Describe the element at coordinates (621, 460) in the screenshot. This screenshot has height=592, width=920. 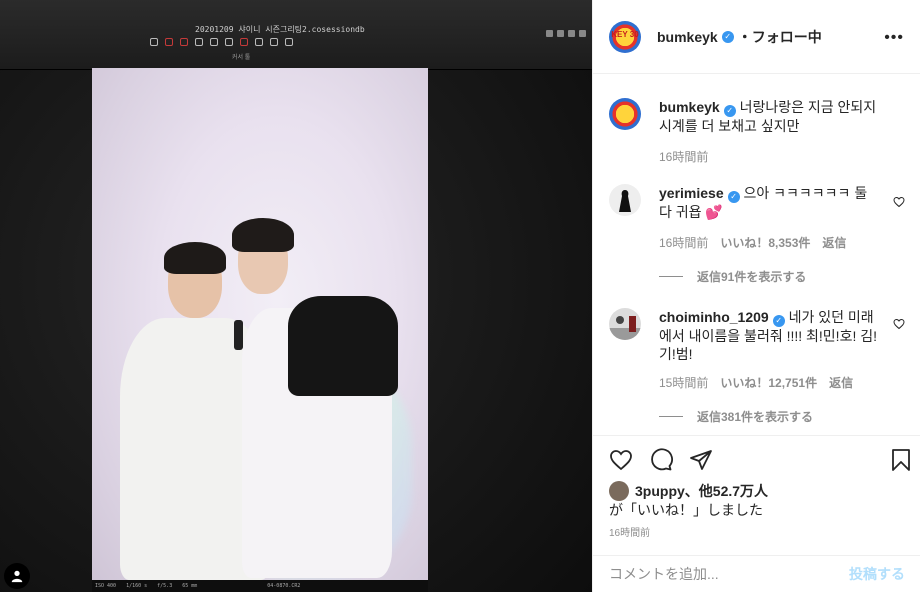
I see `like-heart-icon` at that location.